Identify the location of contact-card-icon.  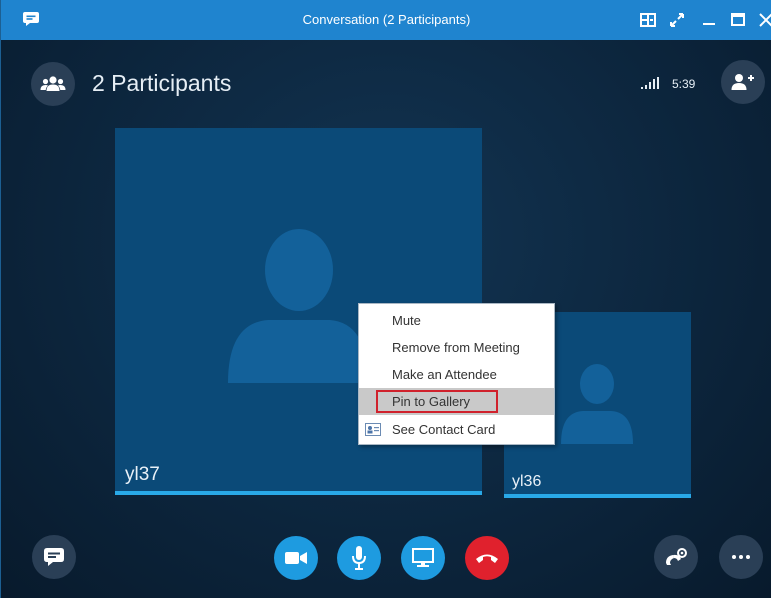
(373, 429).